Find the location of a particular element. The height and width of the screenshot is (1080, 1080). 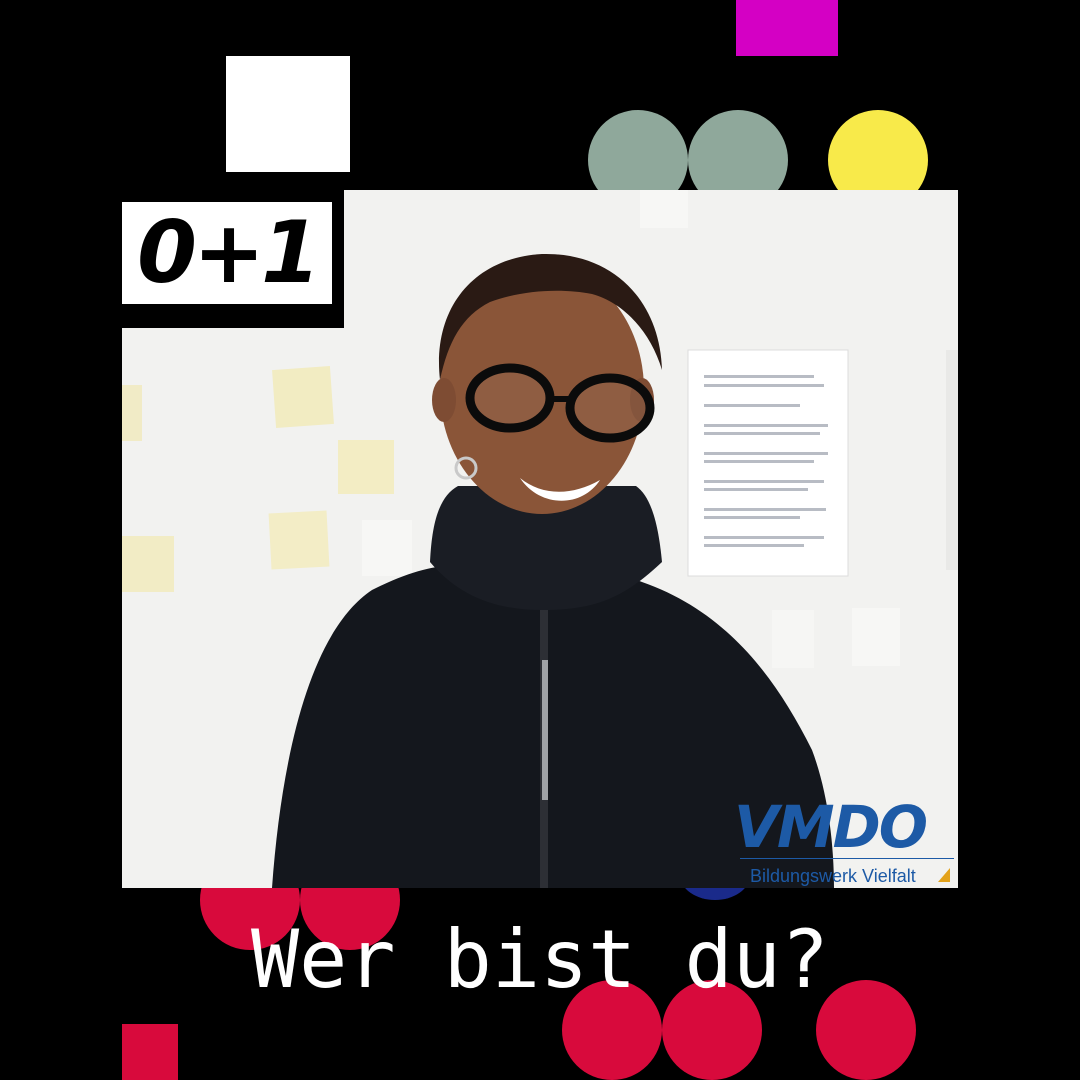

caption-question: Wer bist du? is located at coordinates (540, 959).